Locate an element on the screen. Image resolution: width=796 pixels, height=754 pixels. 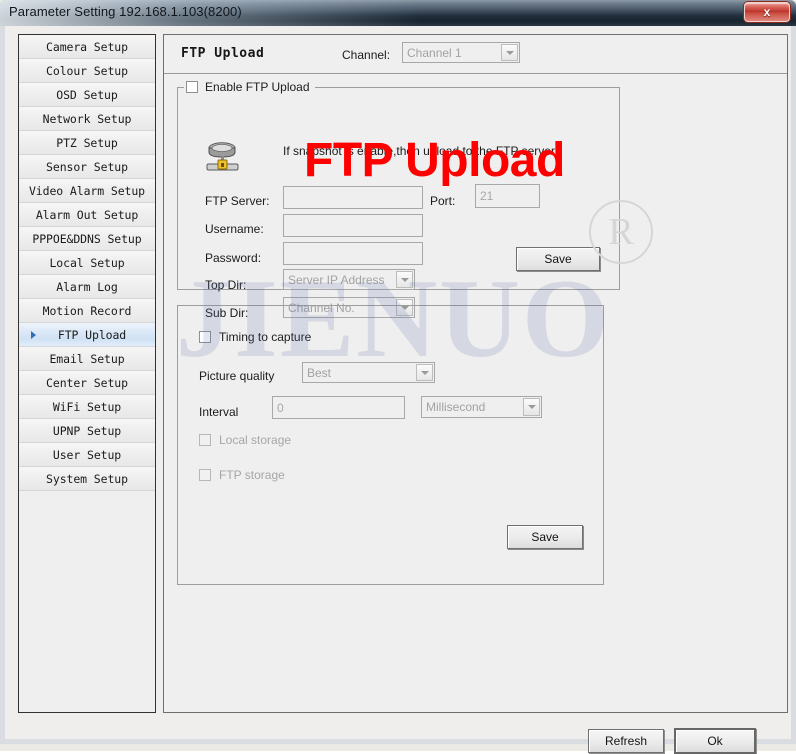
sidebar-item-center-setup: Center Setup is located at coordinates (87, 383).